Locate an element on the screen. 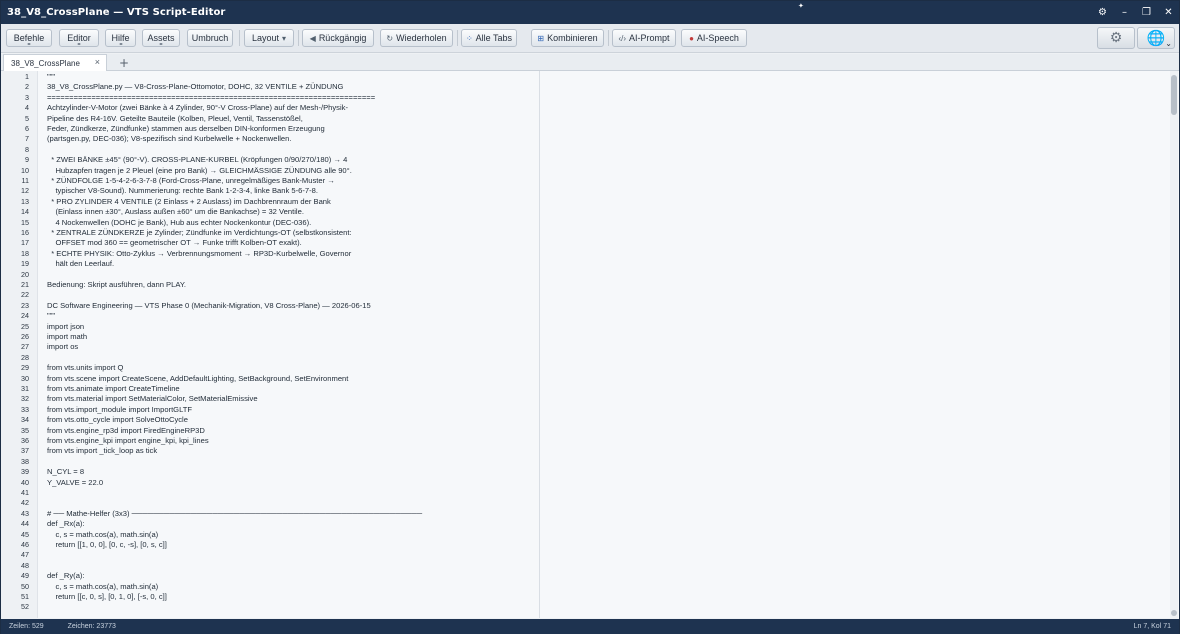  line-number: 7 is located at coordinates (27, 139).